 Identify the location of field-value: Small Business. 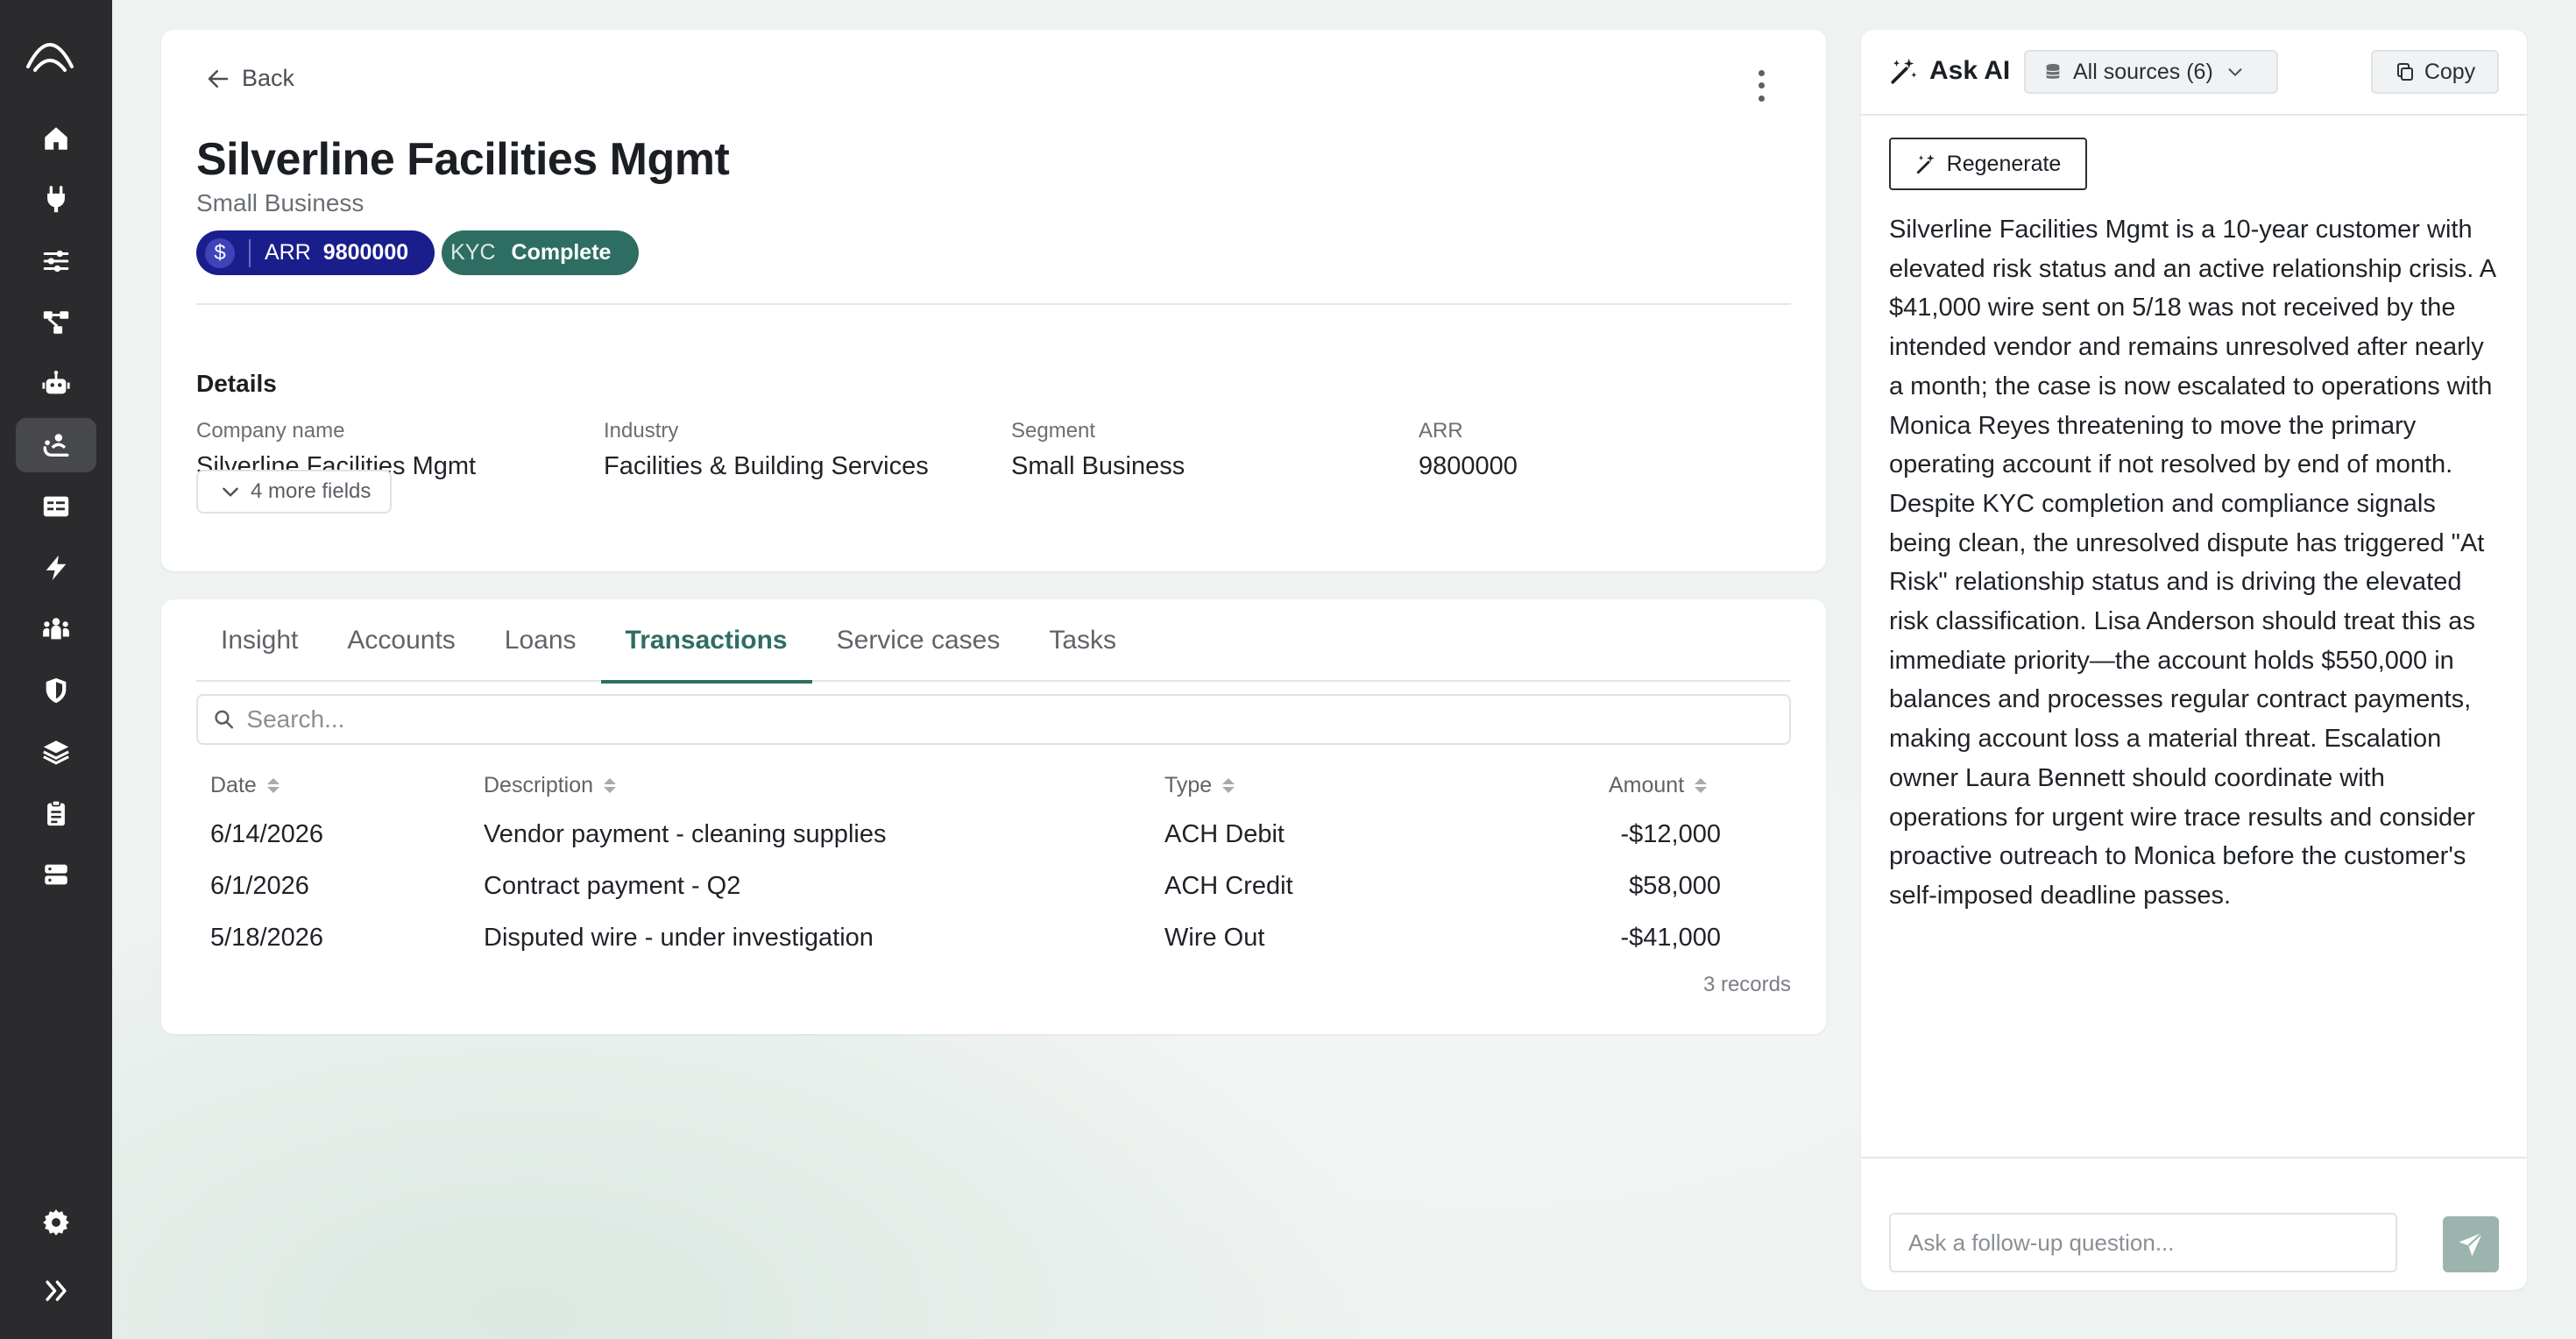
(1098, 466).